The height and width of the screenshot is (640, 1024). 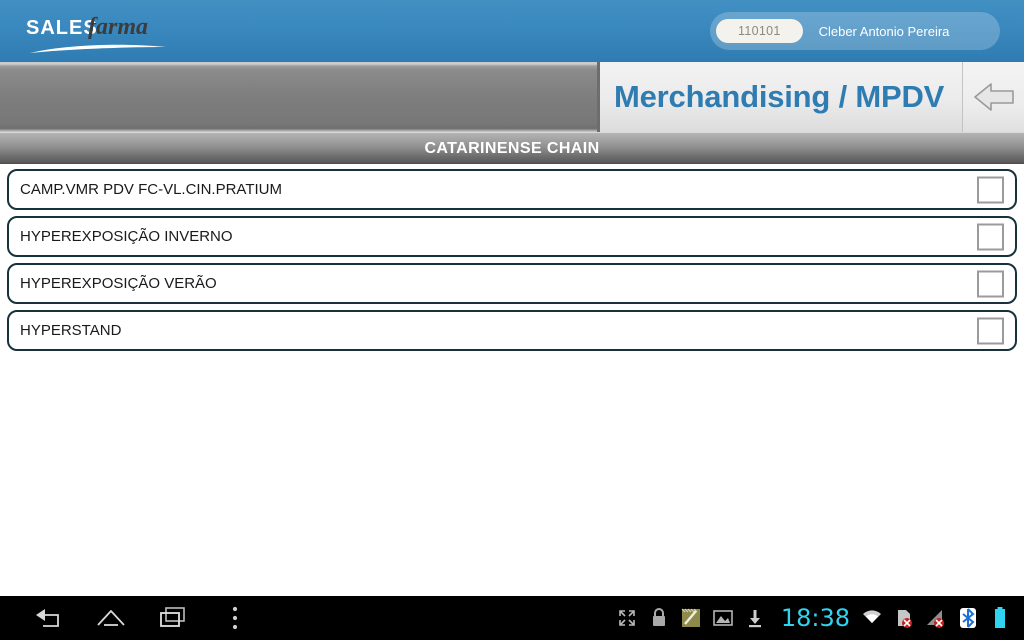 I want to click on wifi-indicator, so click(x=872, y=618).